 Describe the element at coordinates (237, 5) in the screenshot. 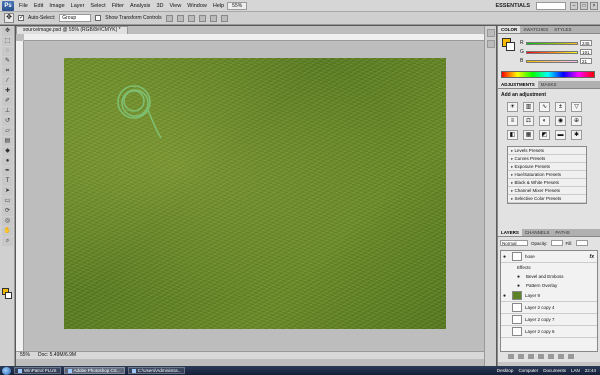

I see `zoom-level-select: 55%` at that location.